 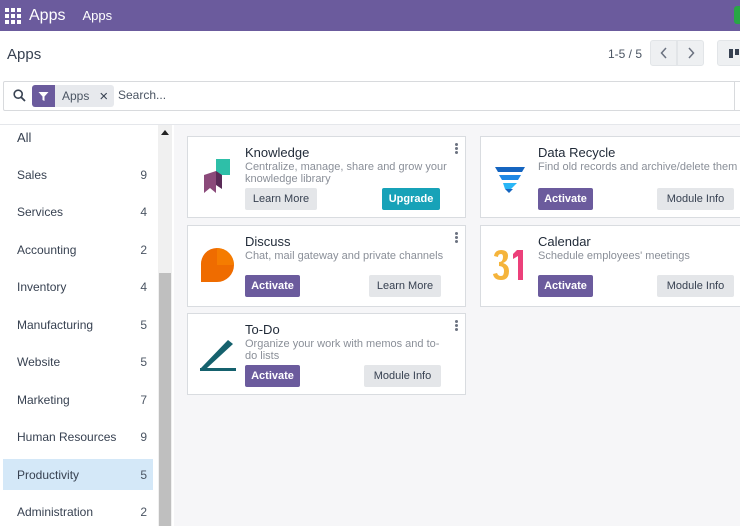 I want to click on scroll-up-arrow-icon, so click(x=165, y=132).